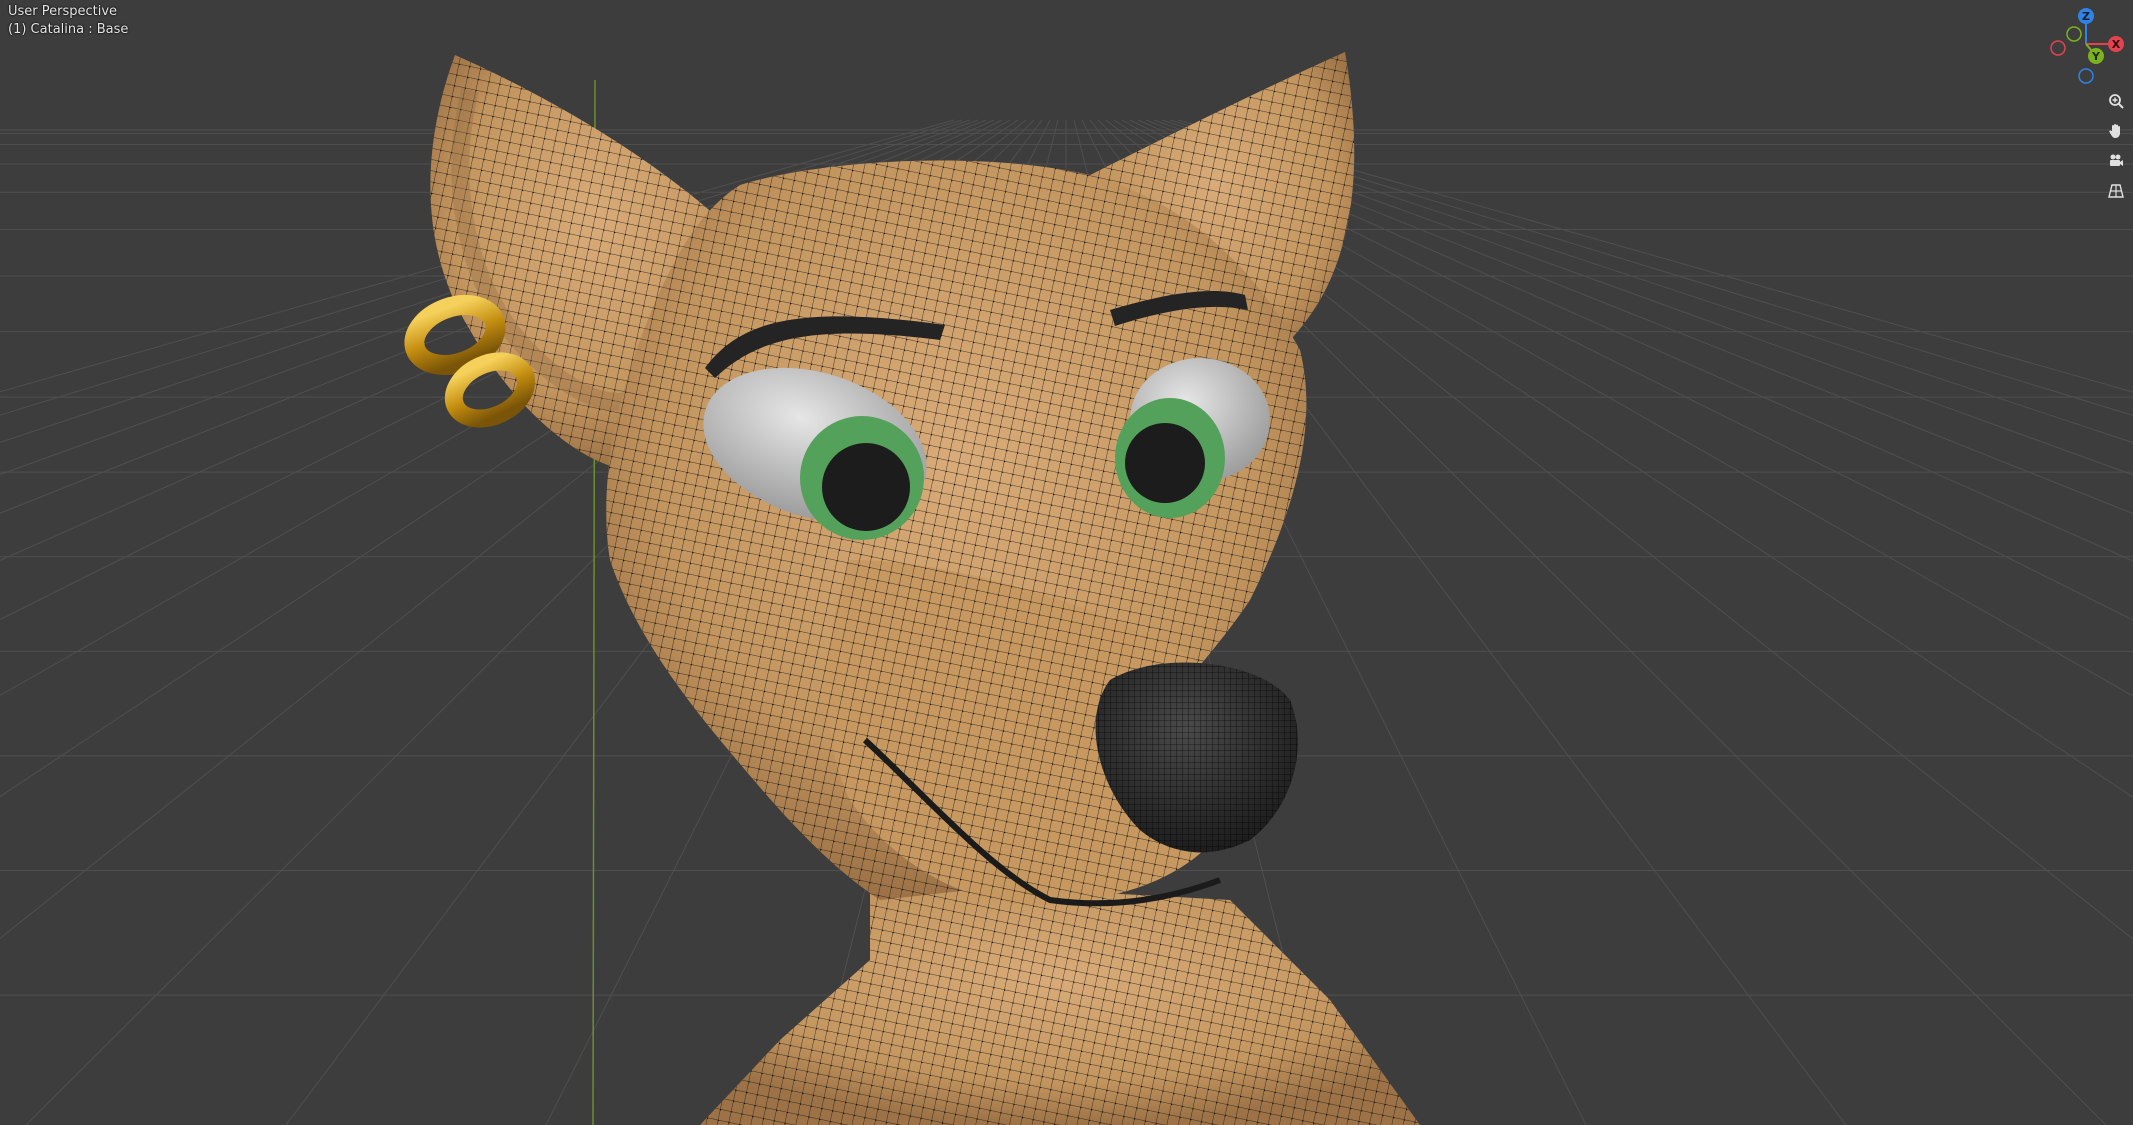 The image size is (2133, 1125). I want to click on right-pupil, so click(1165, 463).